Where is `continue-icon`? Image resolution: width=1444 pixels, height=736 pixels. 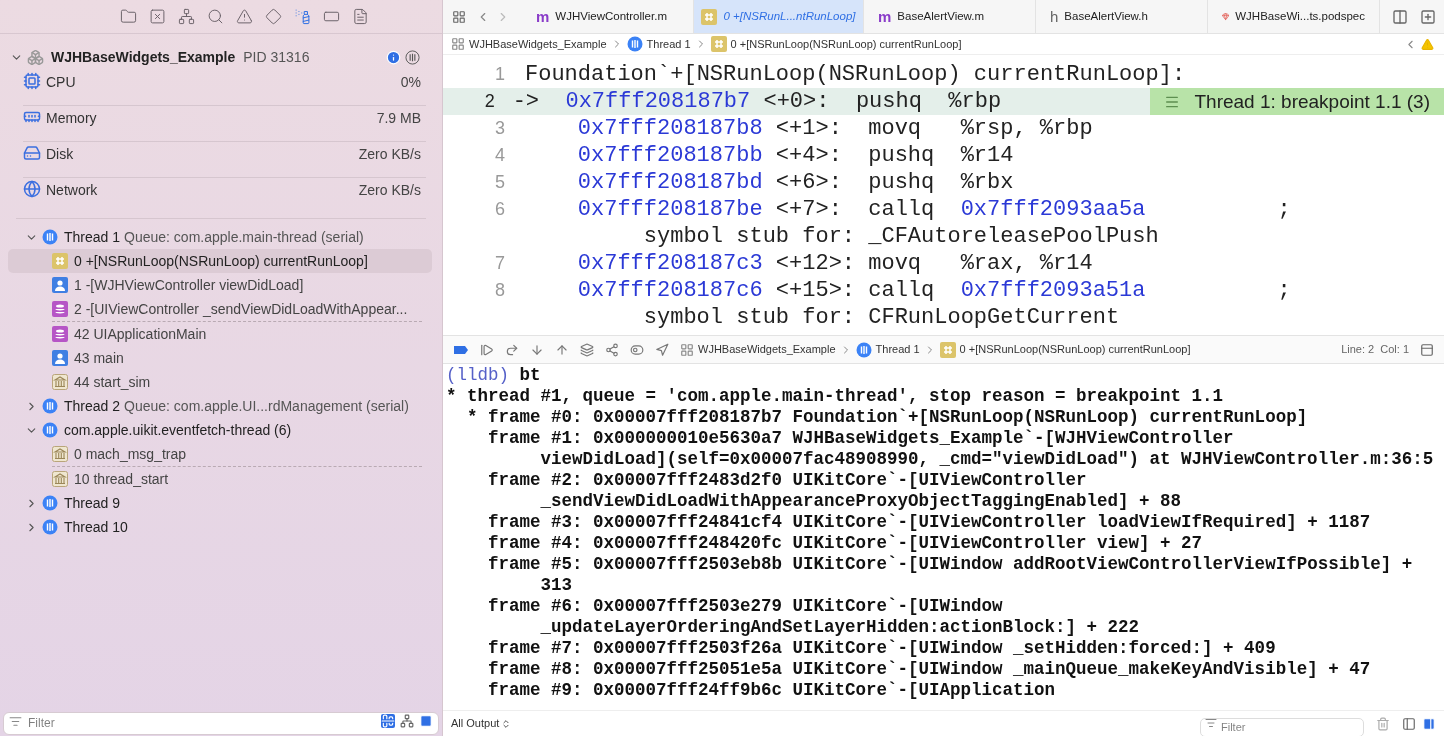
continue-icon is located at coordinates (487, 349).